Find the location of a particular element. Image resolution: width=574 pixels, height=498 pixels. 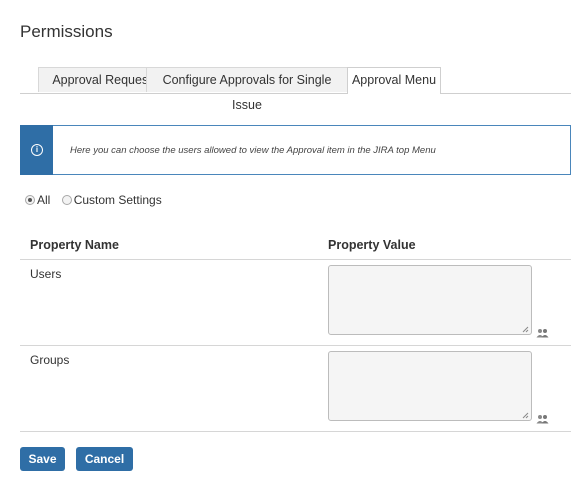

table-bottom-divider is located at coordinates (295, 431).